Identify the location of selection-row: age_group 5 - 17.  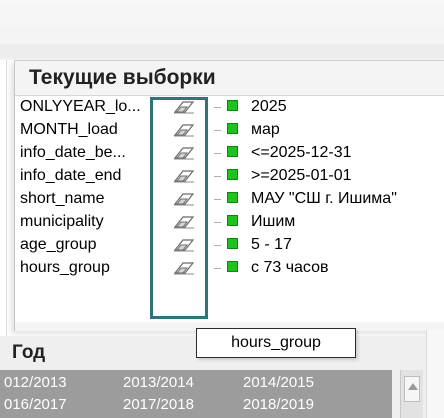
(229, 245).